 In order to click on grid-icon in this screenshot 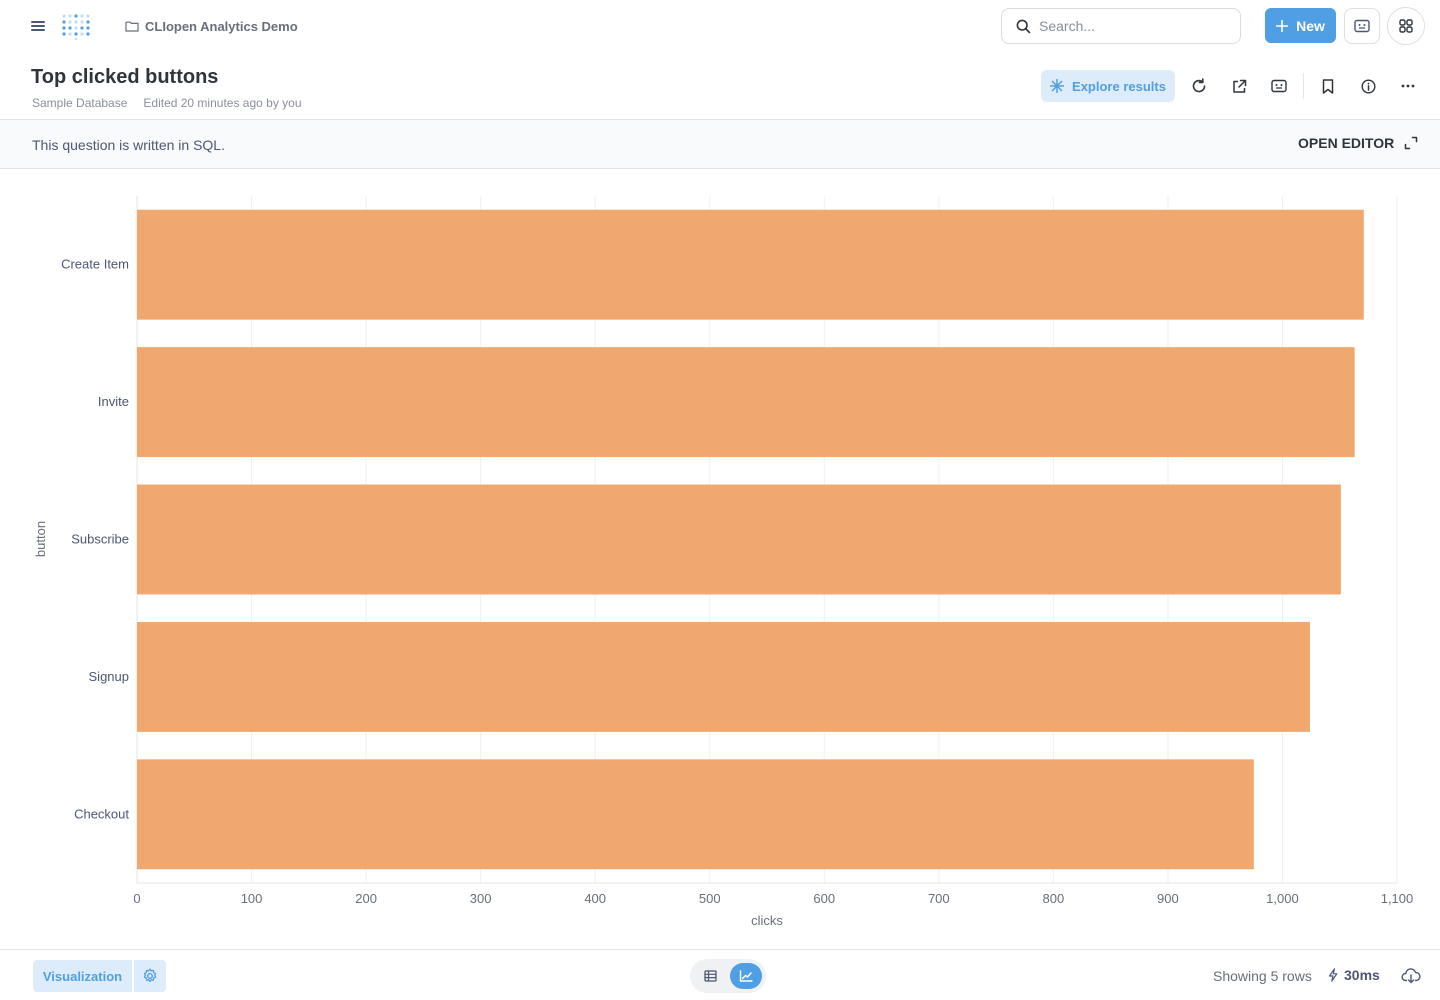, I will do `click(1406, 26)`.